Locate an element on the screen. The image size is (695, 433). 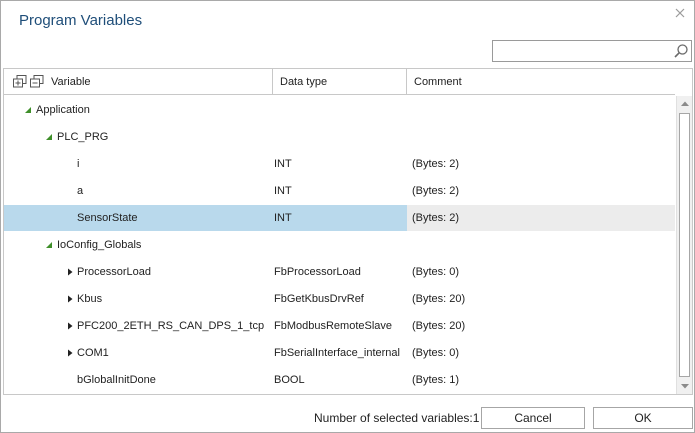
variable-name: PFC200_2ETH_RS_CAN_DPS_1_tcp is located at coordinates (171, 326).